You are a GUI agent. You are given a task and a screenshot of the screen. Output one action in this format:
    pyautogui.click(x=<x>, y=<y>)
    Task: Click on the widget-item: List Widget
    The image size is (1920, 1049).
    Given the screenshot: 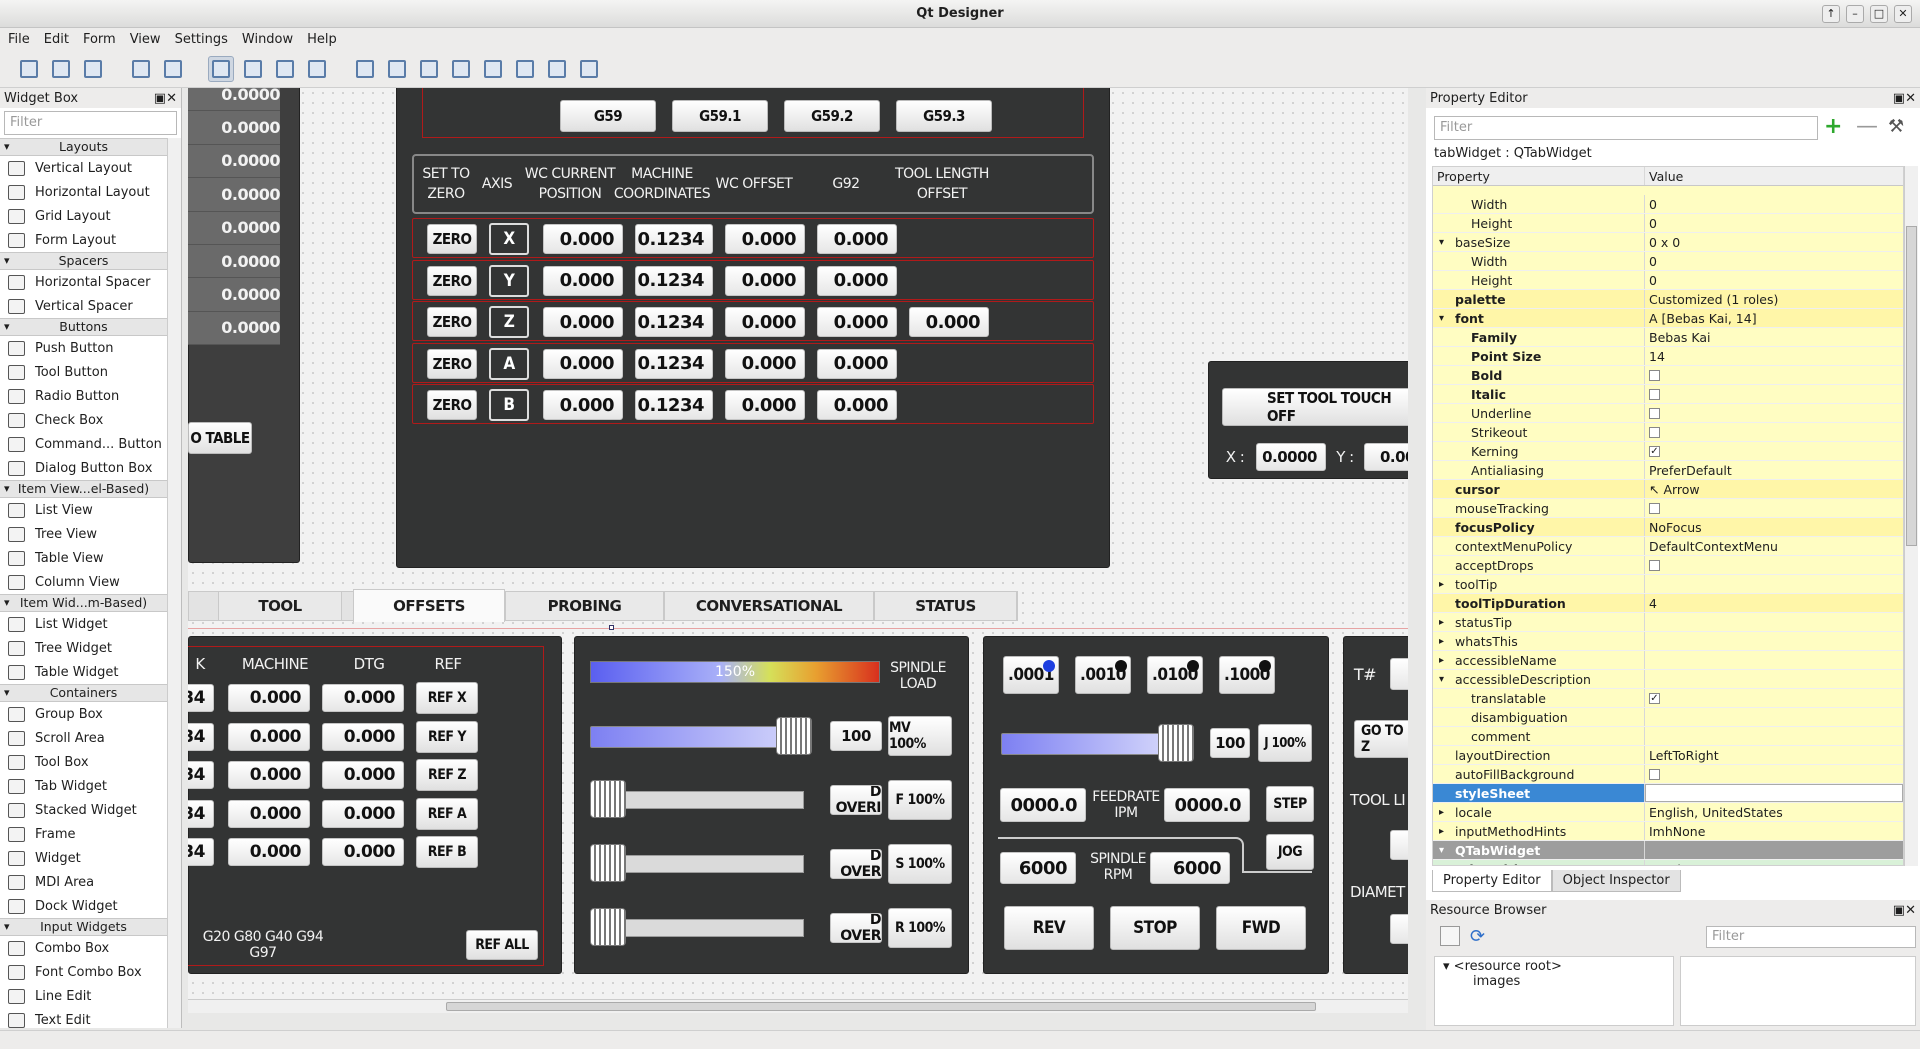 What is the action you would take?
    pyautogui.click(x=83, y=624)
    